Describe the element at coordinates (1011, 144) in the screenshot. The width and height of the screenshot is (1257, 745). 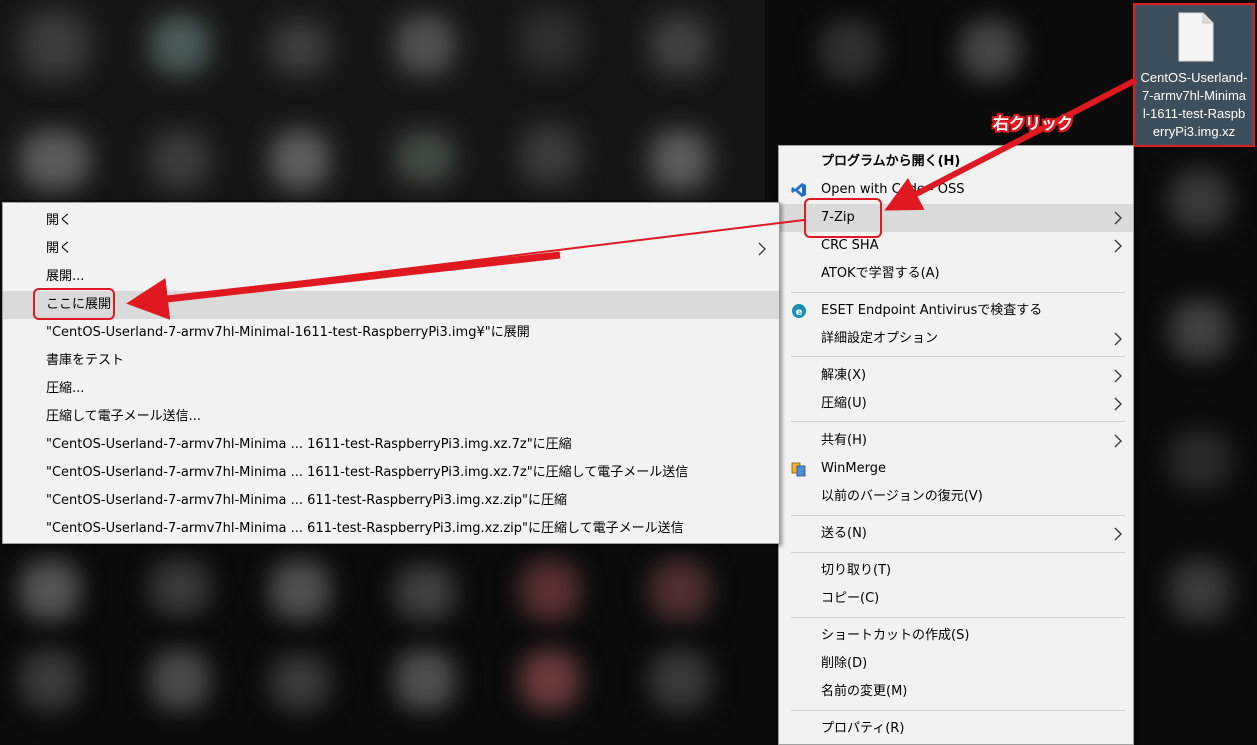
I see `arrow-from-file` at that location.